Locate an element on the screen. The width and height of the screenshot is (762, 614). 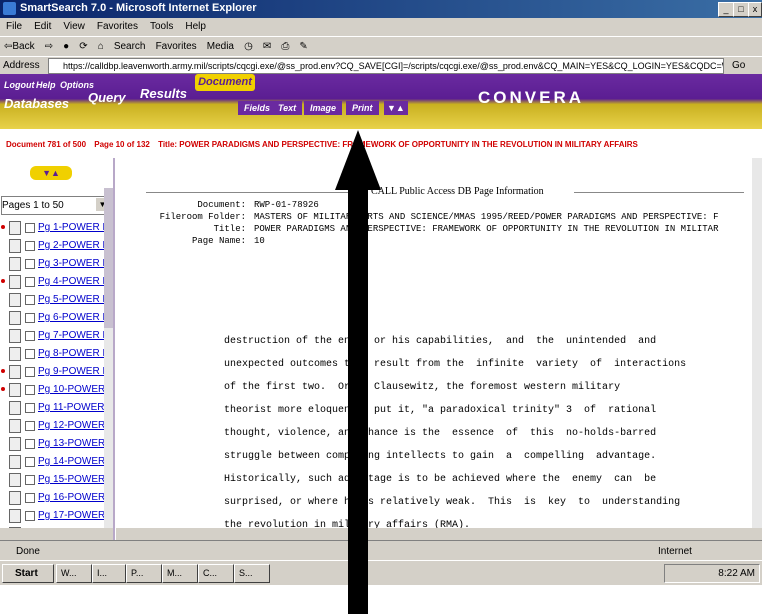
page-list-item: Pg 2-POWER P is located at coordinates (52, 246).